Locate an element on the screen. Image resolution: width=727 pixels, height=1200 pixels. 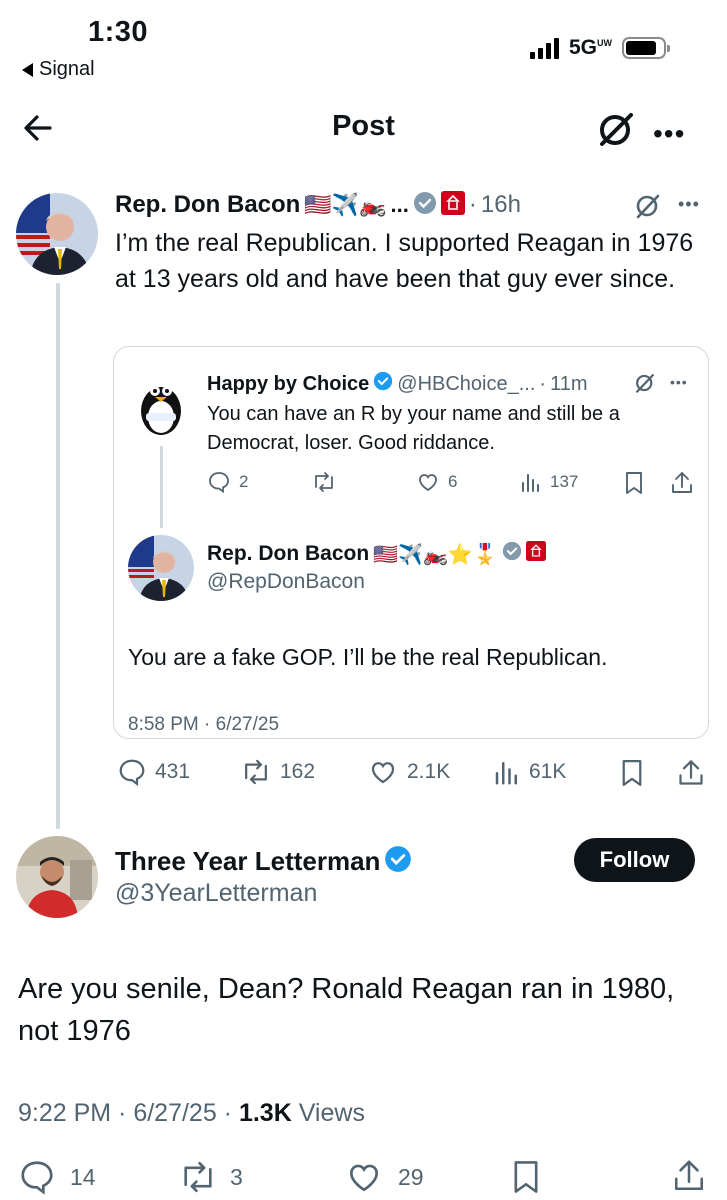
status-time: 1:30 is located at coordinates (118, 32).